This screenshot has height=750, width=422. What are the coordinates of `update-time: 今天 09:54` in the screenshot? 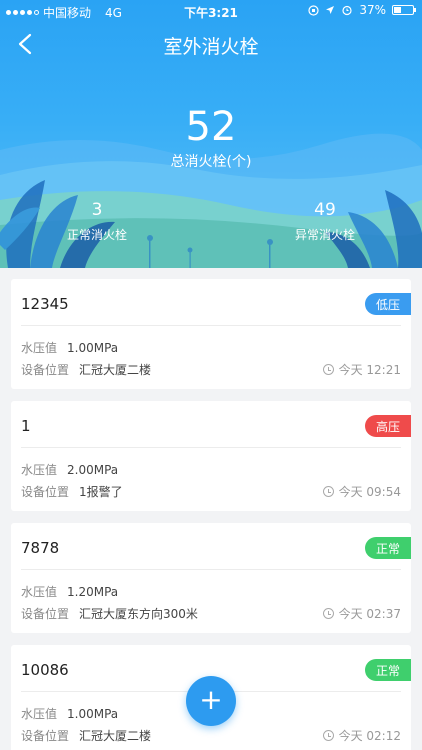 It's located at (361, 491).